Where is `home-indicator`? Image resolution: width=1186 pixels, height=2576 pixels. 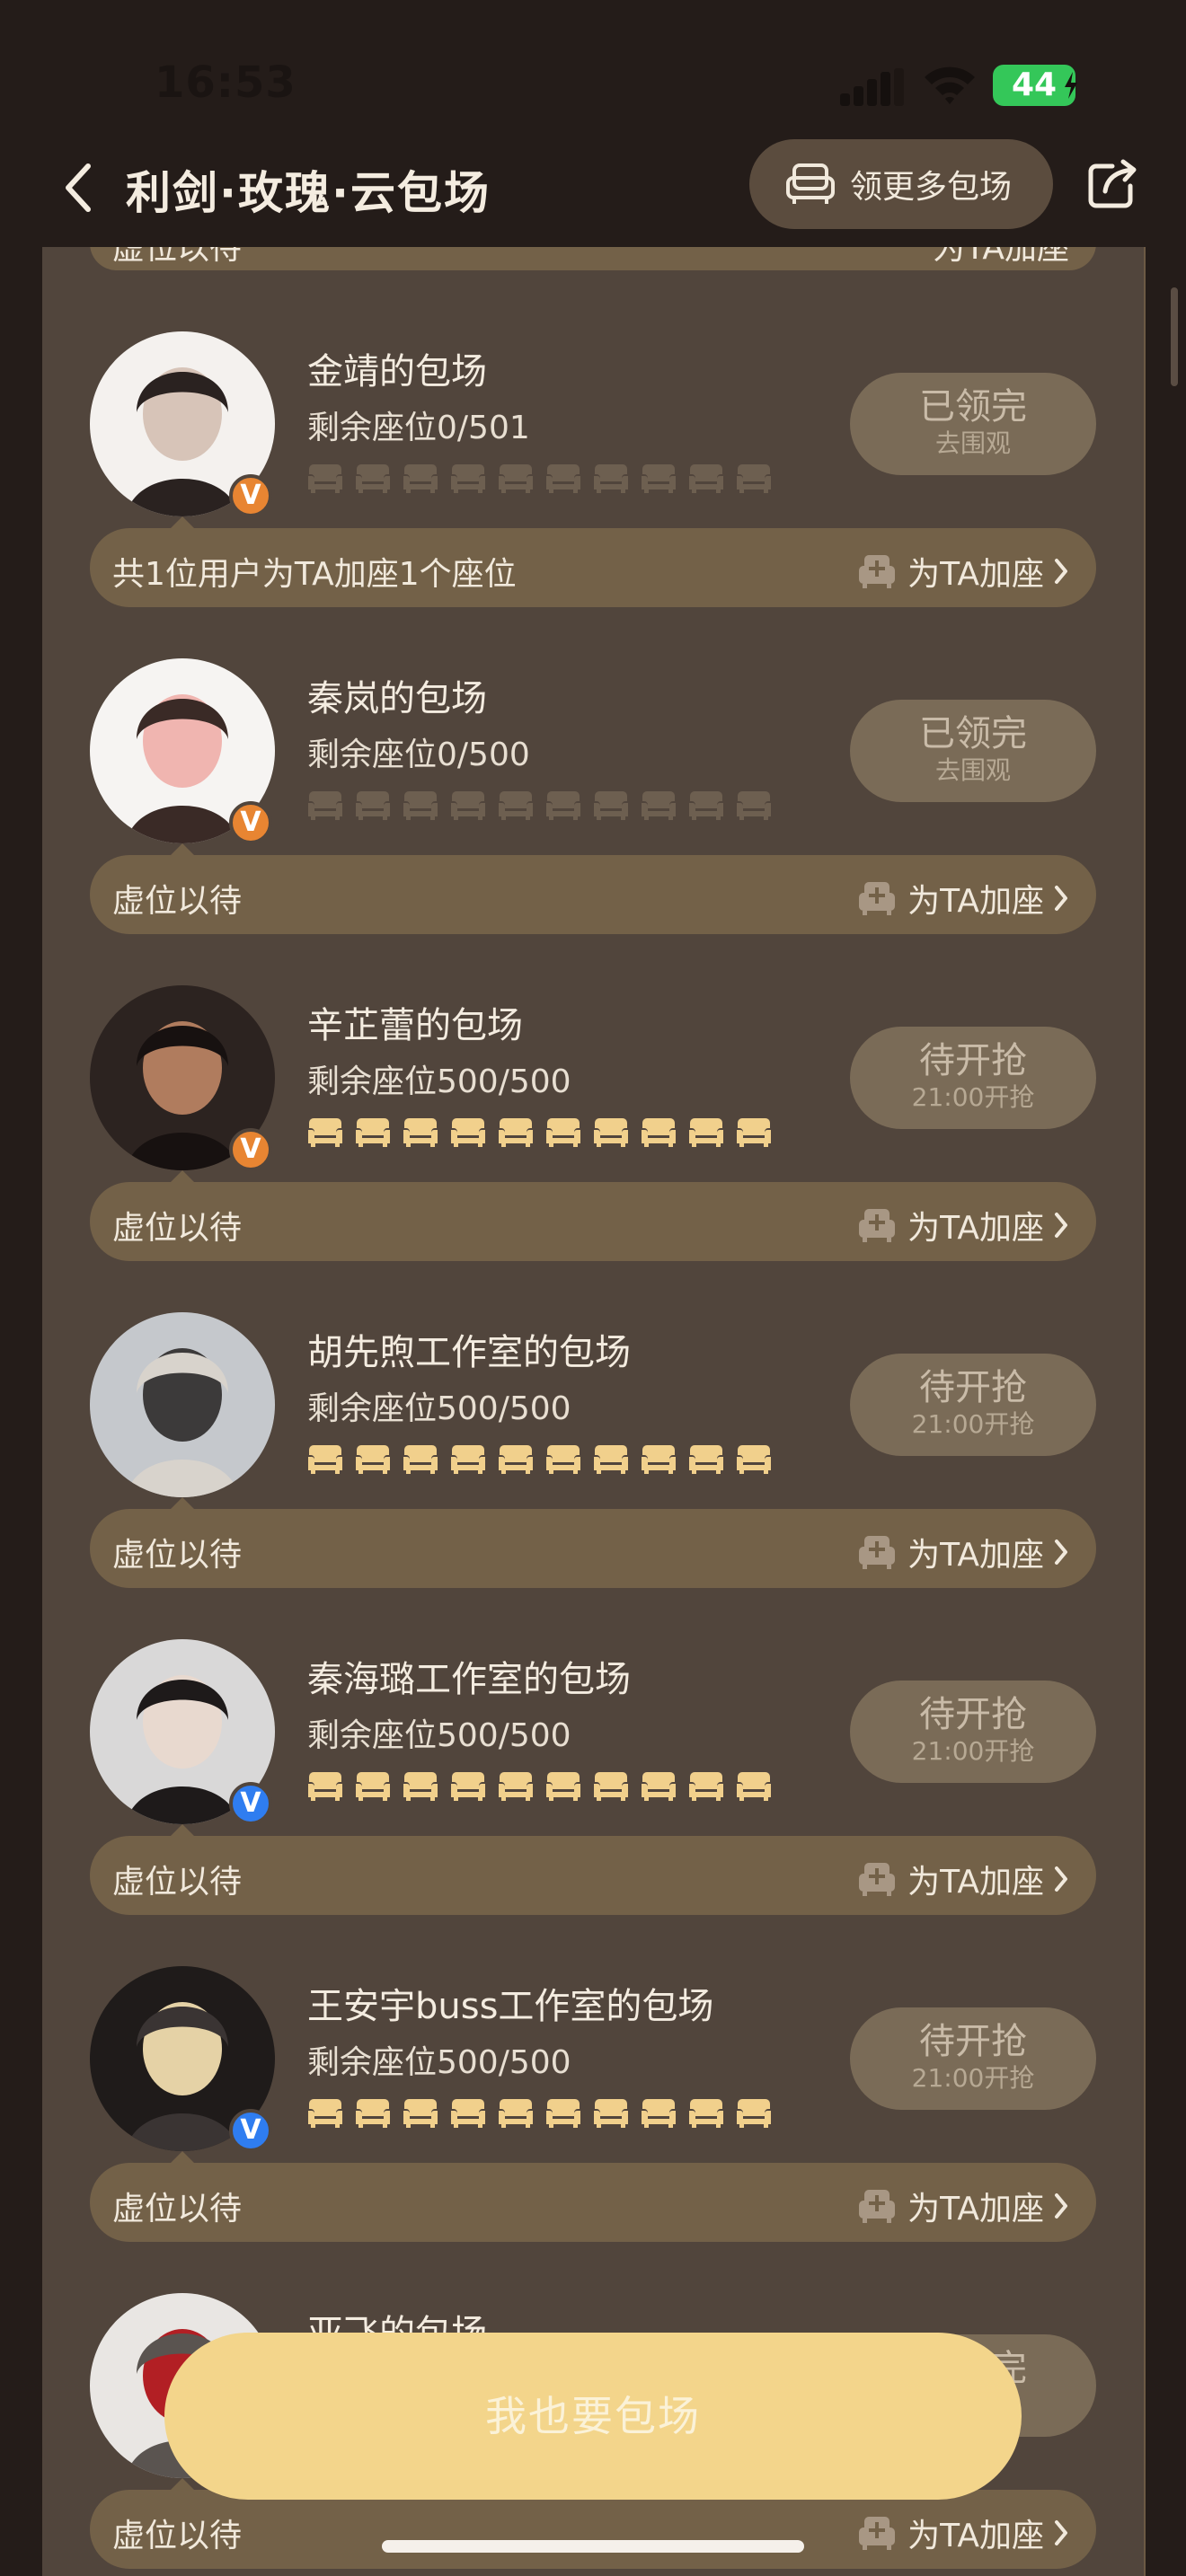
home-indicator is located at coordinates (593, 2546).